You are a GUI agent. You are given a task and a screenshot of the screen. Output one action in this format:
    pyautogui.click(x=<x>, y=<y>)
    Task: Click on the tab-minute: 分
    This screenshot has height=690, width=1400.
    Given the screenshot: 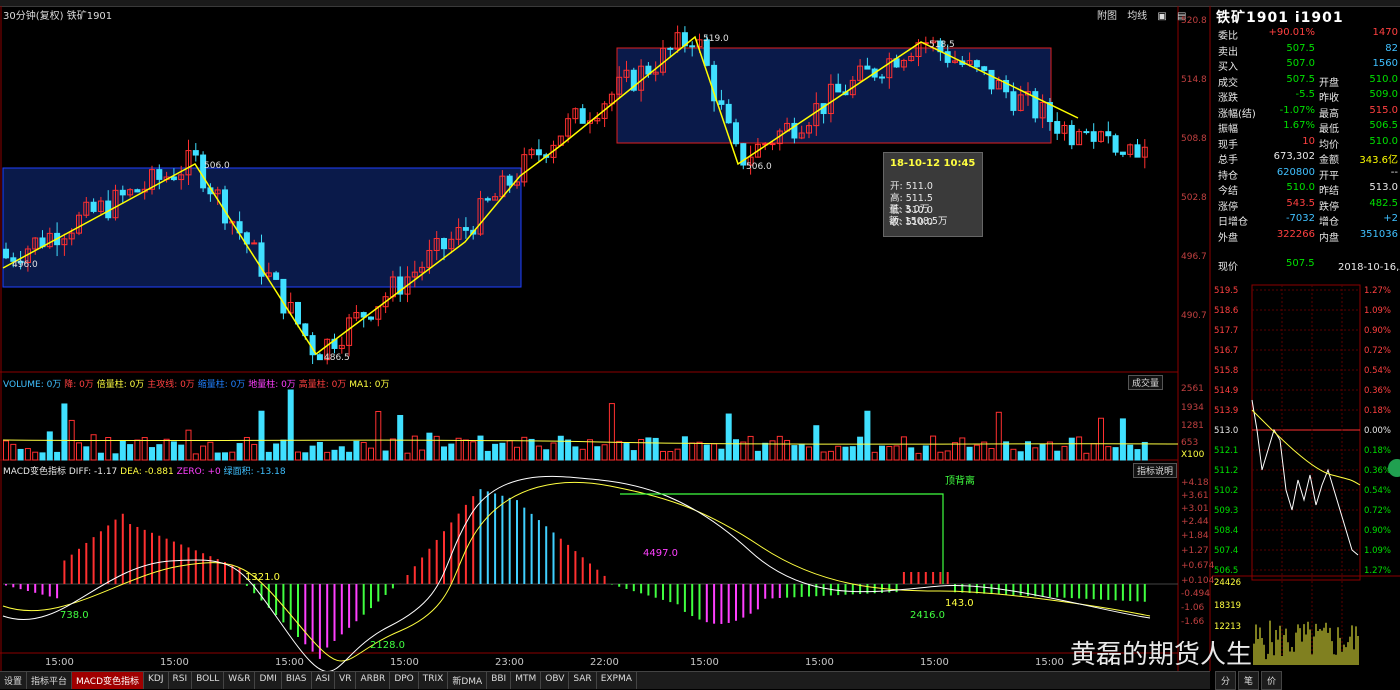 What is the action you would take?
    pyautogui.click(x=1226, y=680)
    